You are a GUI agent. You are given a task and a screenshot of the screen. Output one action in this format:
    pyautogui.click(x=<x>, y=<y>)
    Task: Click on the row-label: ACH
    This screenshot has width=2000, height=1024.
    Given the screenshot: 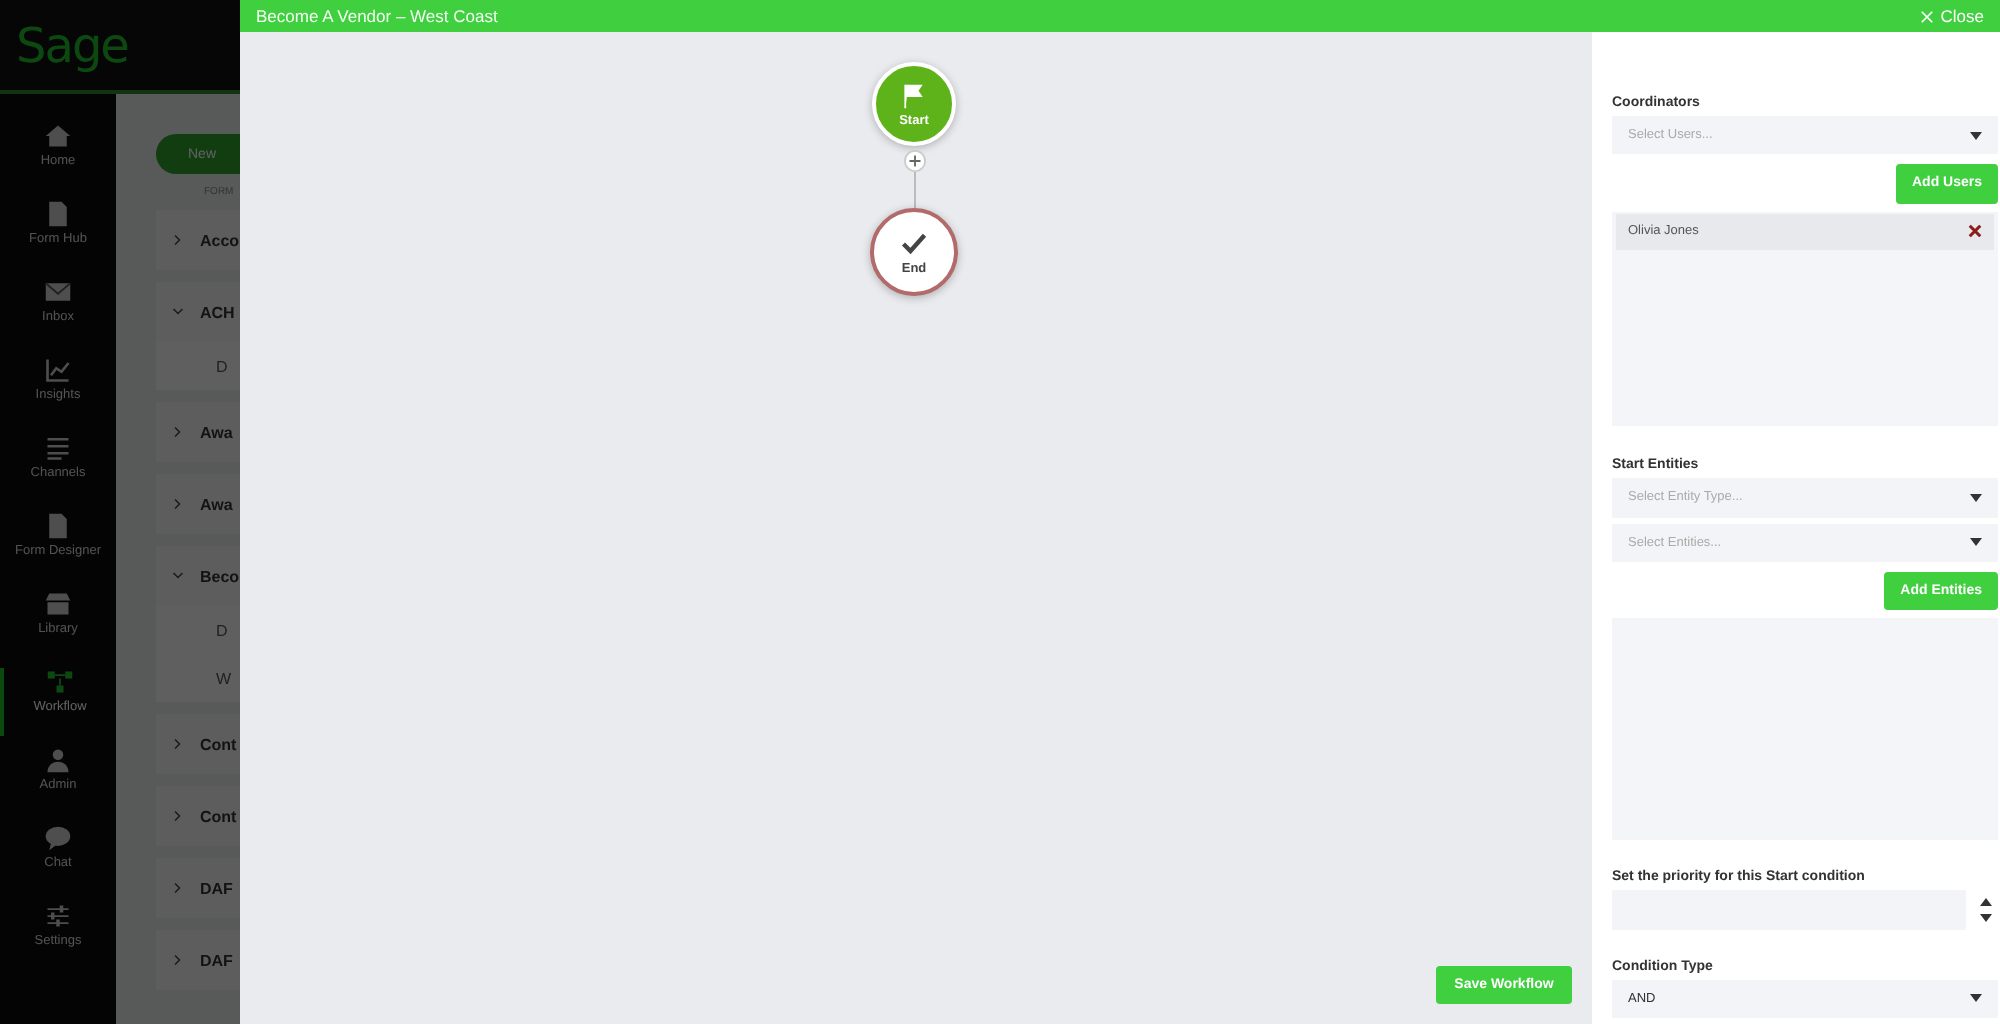 What is the action you would take?
    pyautogui.click(x=217, y=312)
    